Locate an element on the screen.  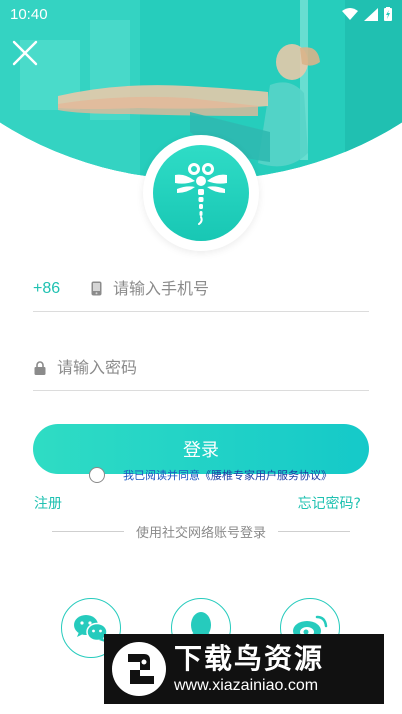
register-link: 注册 is located at coordinates (48, 503).